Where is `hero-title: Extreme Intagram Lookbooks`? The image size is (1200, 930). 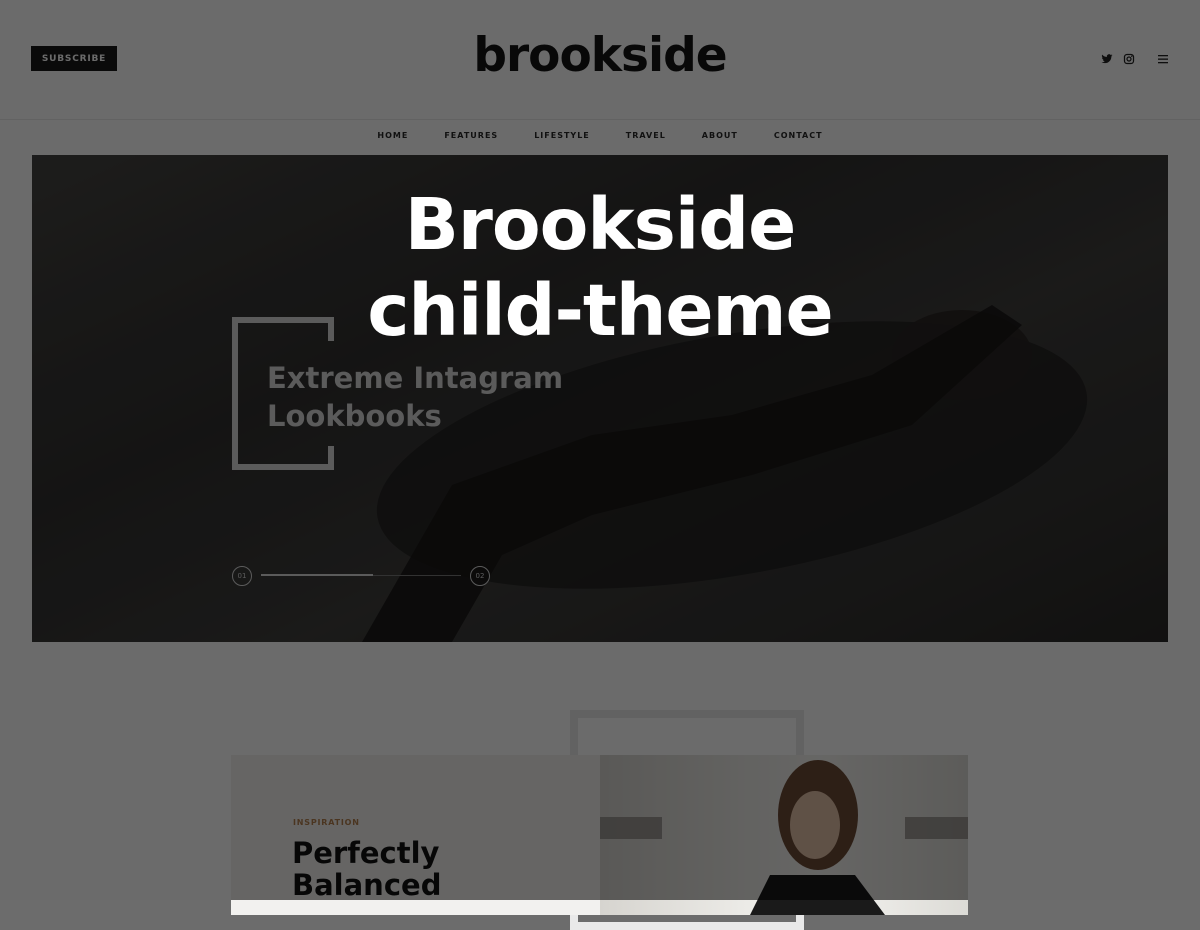
hero-title: Extreme Intagram Lookbooks is located at coordinates (447, 397).